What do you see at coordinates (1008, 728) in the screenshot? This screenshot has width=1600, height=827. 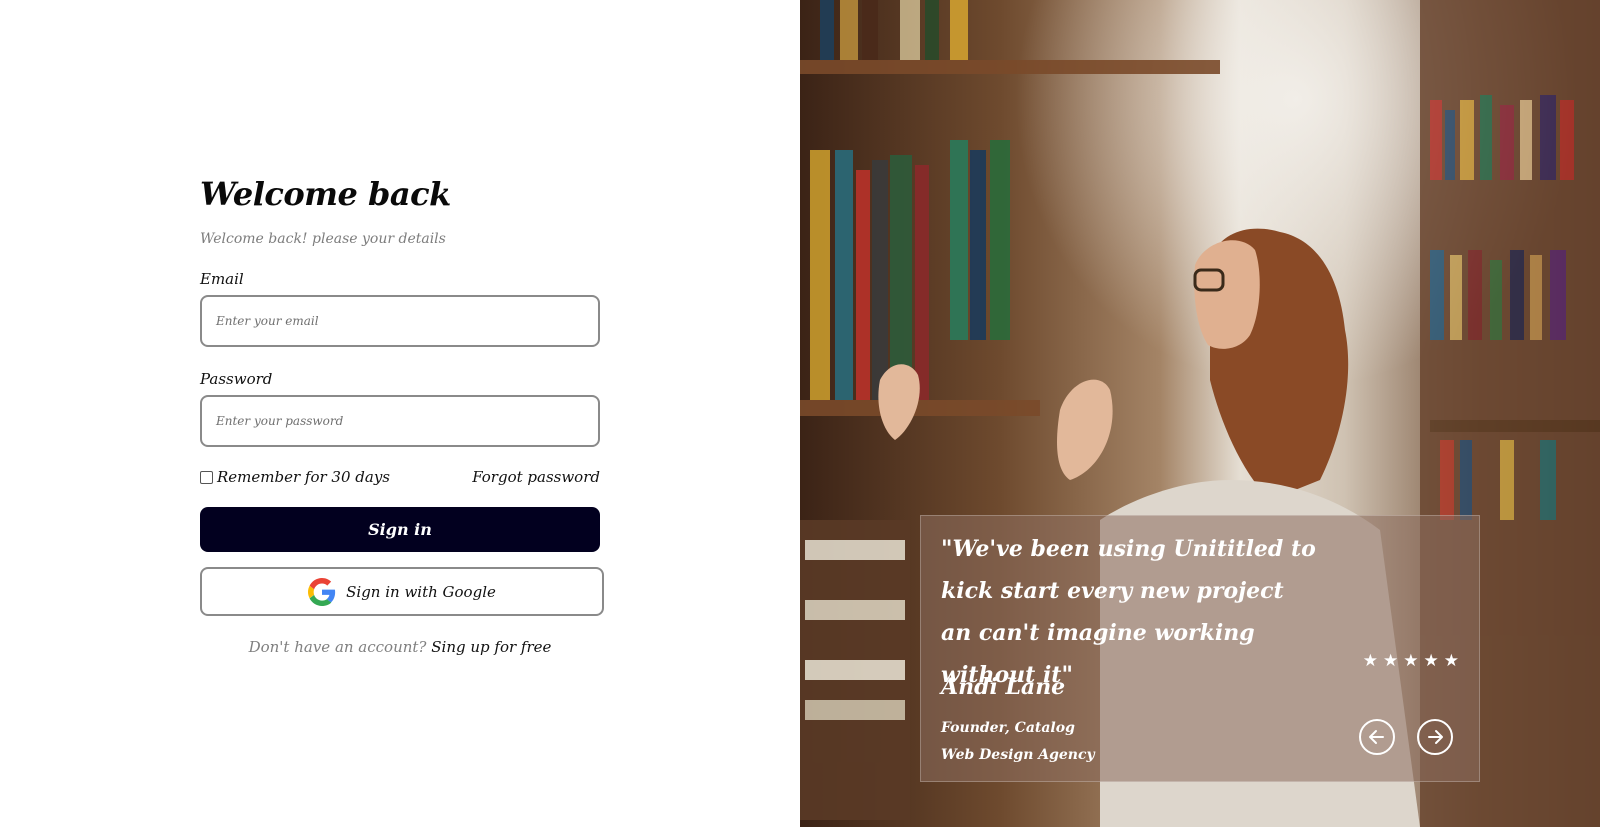 I see `role-line-1: Founder, Catalog` at bounding box center [1008, 728].